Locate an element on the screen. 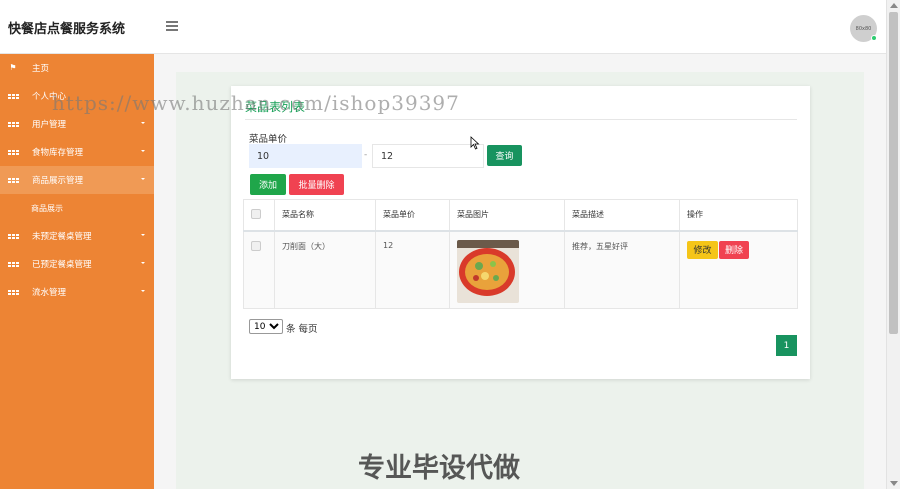 Image resolution: width=900 pixels, height=489 pixels. dish-photo is located at coordinates (488, 271).